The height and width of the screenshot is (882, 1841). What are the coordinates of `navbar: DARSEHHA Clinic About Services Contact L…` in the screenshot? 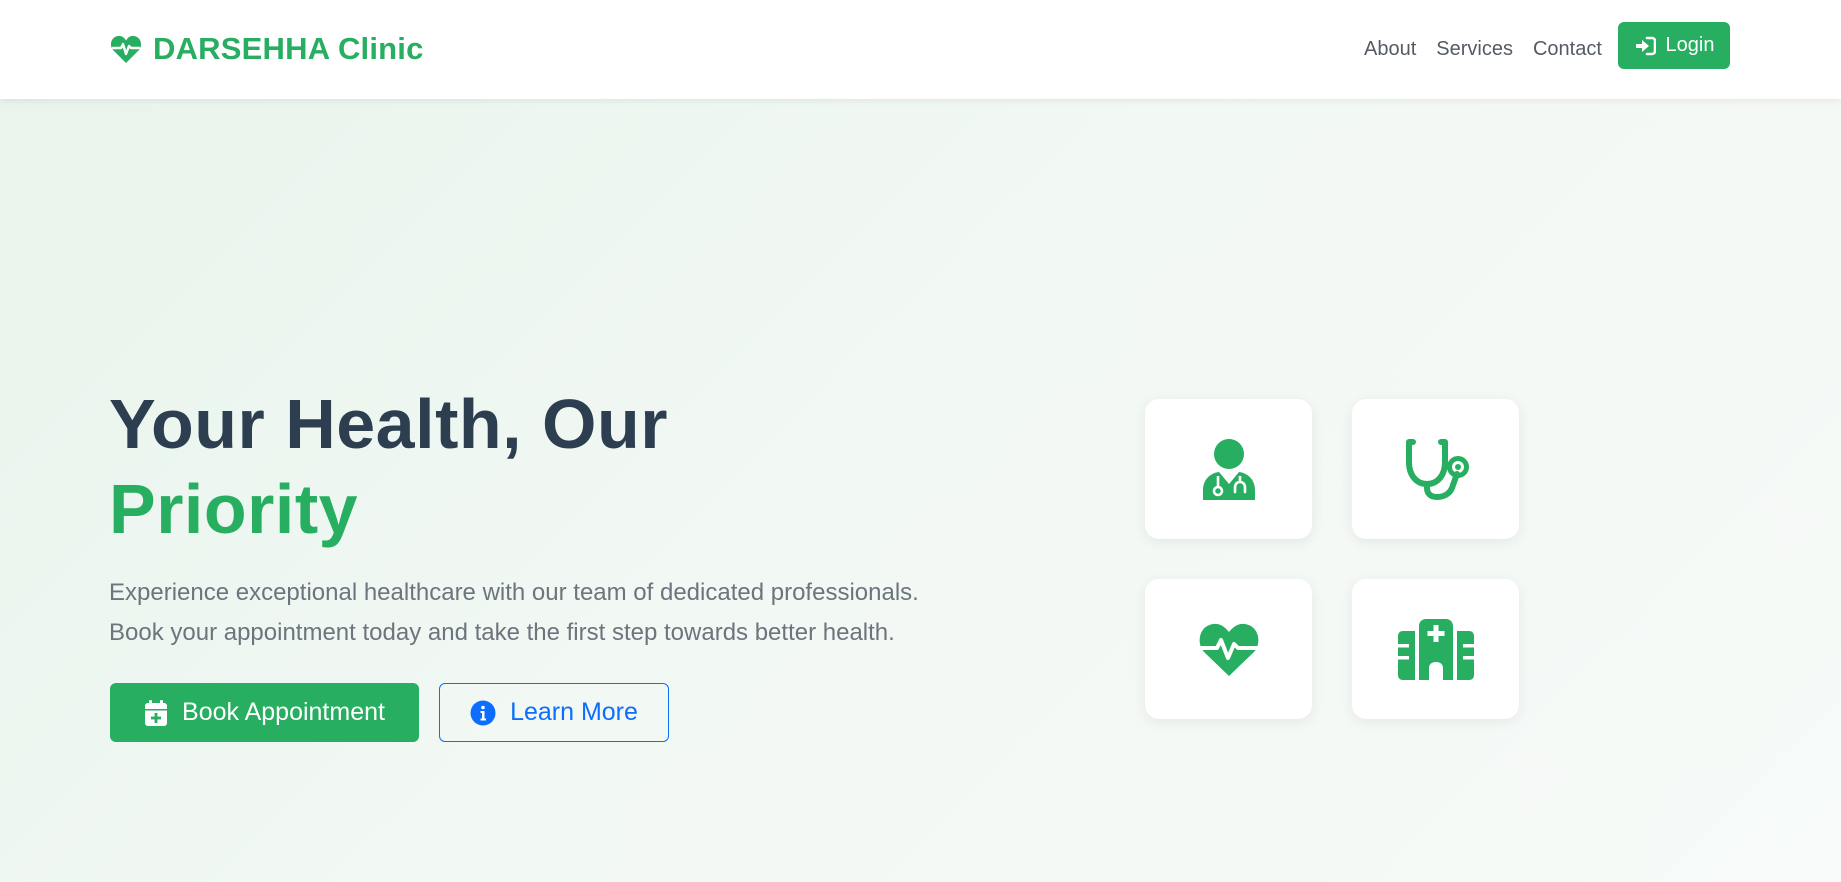 It's located at (920, 49).